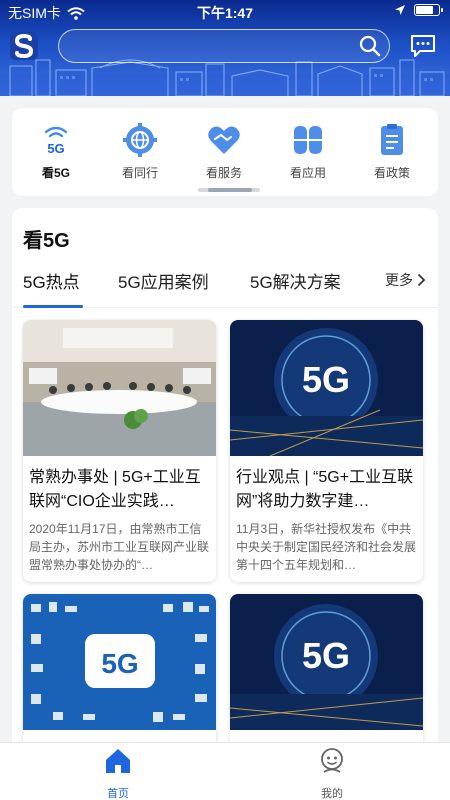  I want to click on category-services: 看服务, so click(224, 153).